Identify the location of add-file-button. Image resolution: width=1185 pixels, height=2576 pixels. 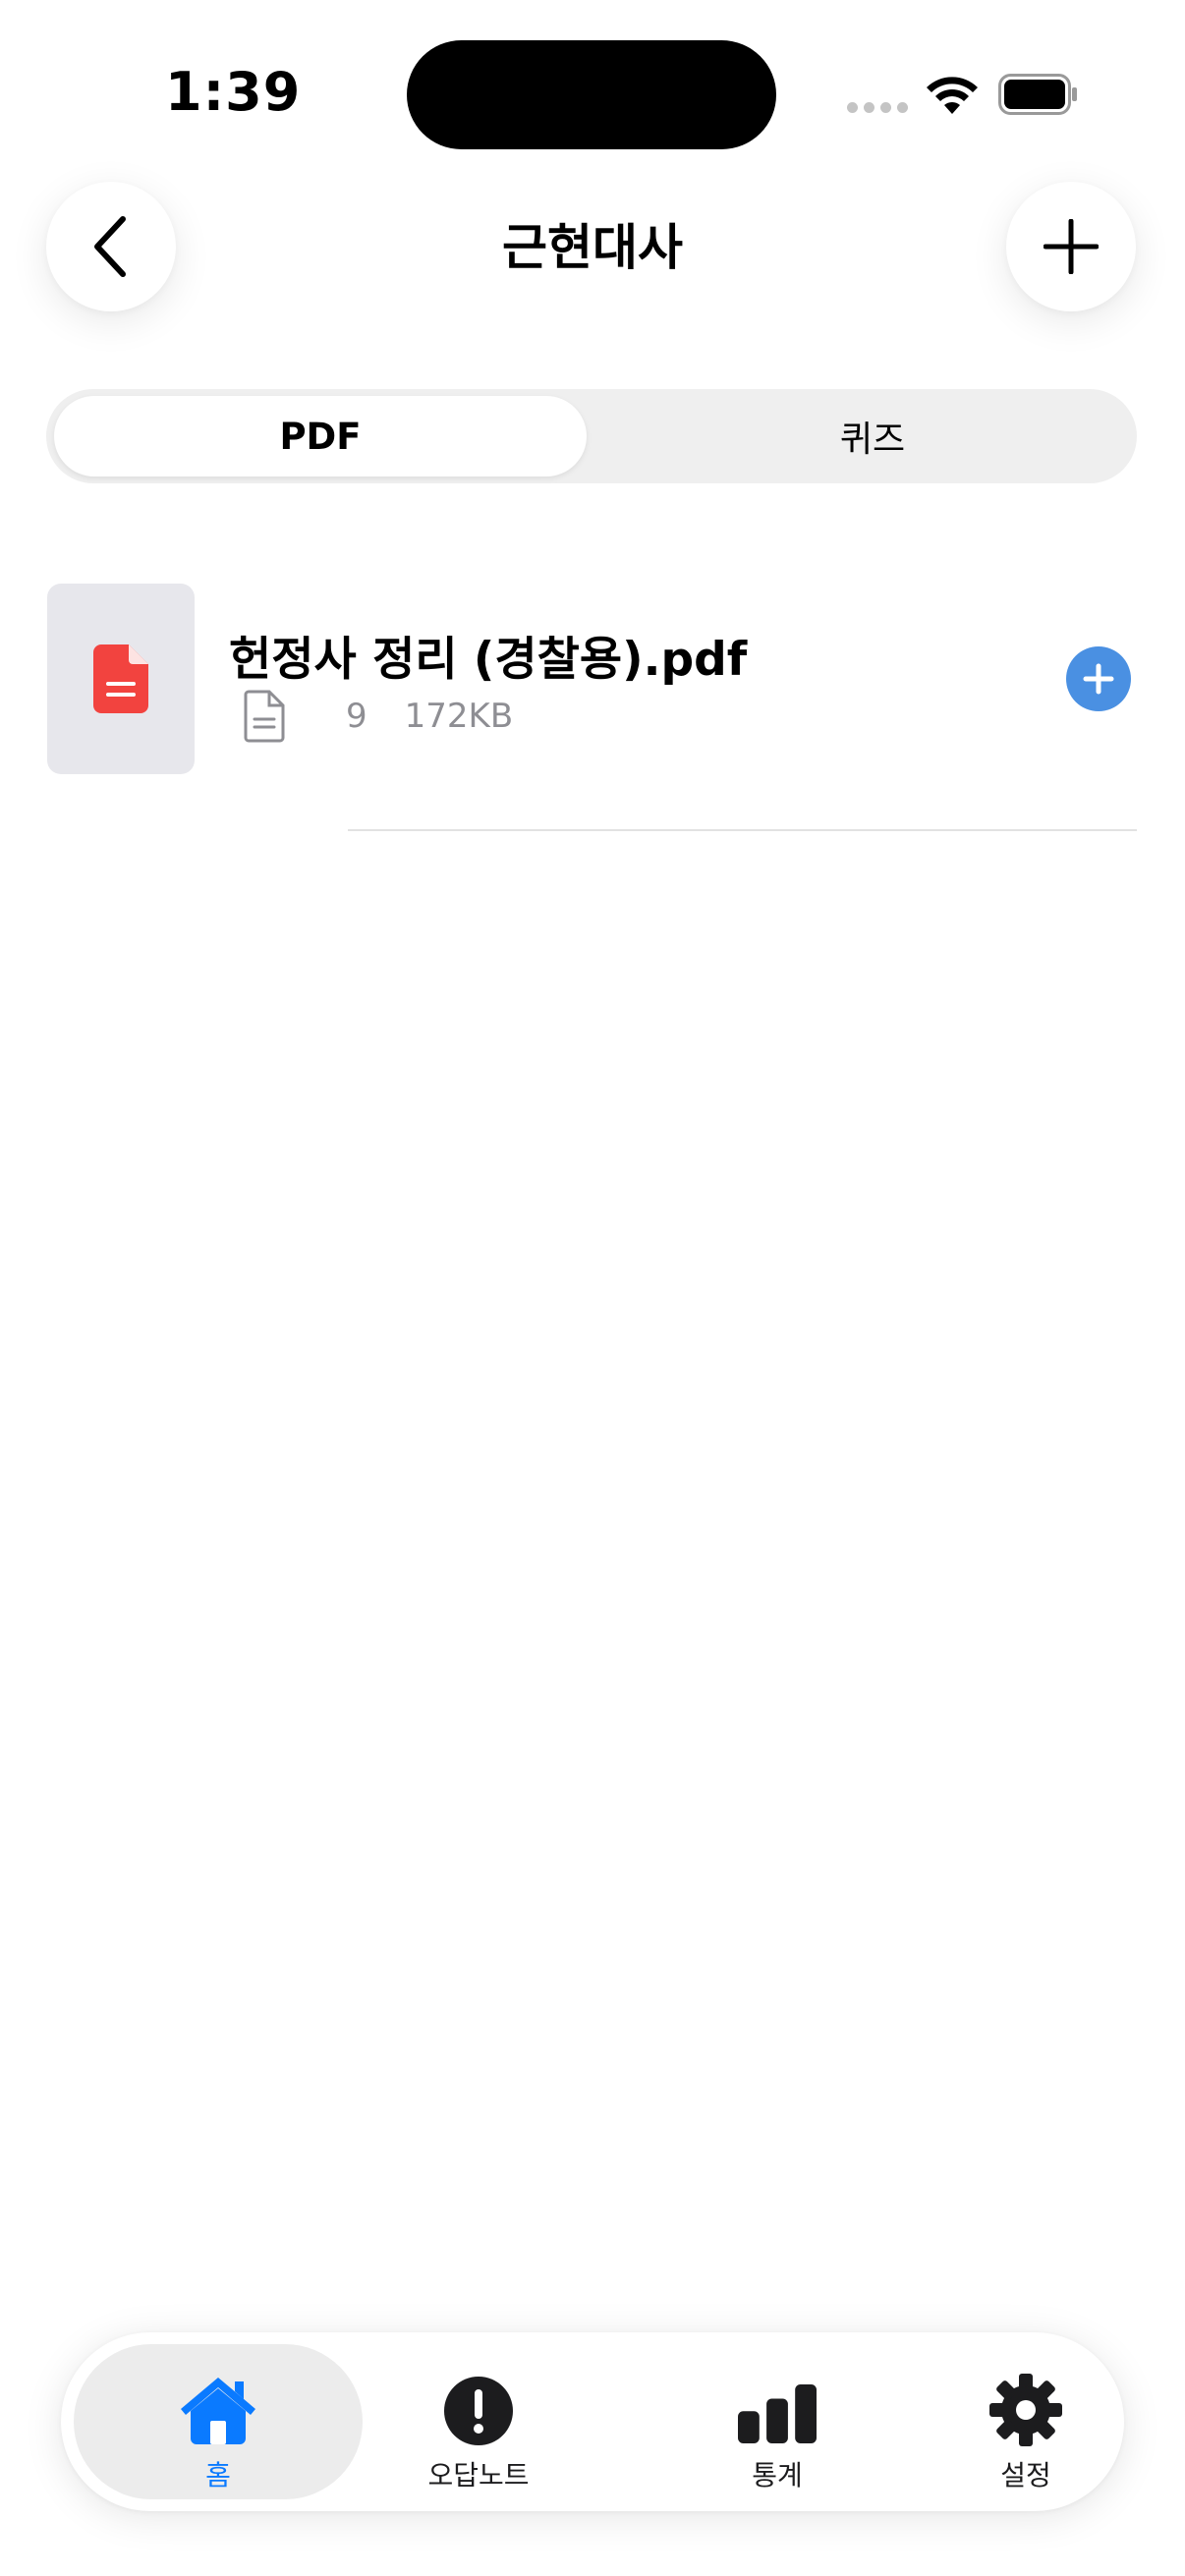
(1099, 678).